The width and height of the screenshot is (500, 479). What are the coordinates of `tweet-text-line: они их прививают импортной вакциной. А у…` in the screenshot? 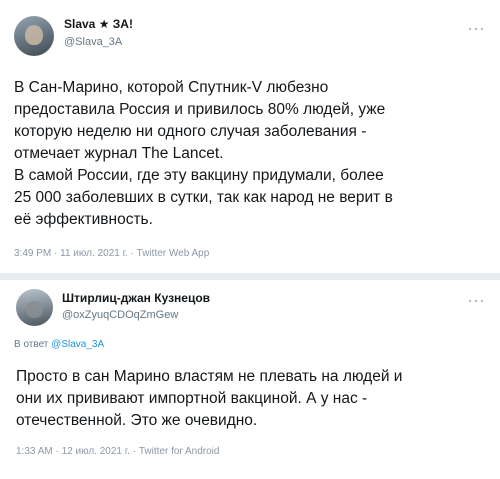 It's located at (192, 398).